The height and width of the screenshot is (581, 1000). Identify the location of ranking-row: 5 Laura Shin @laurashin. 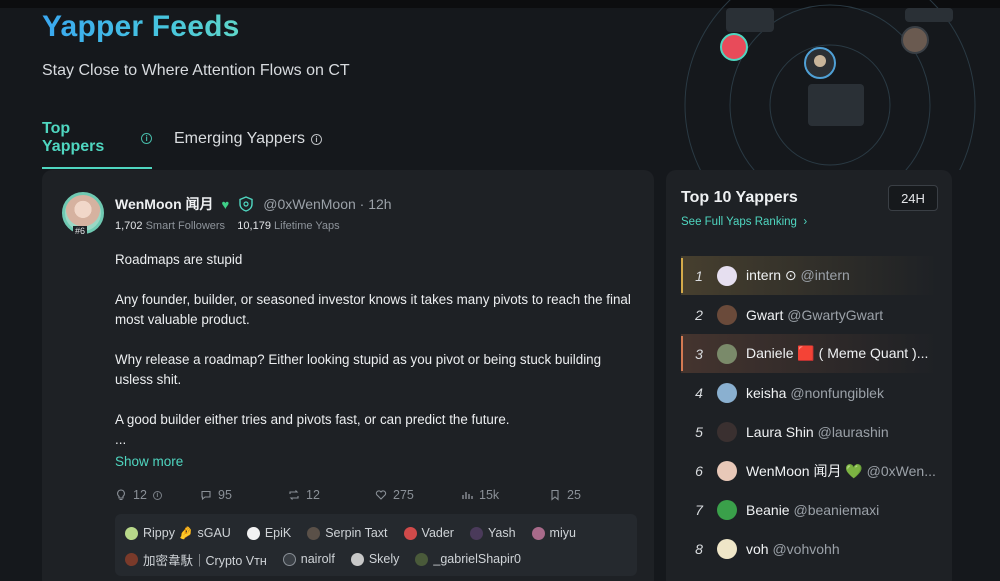
(809, 431).